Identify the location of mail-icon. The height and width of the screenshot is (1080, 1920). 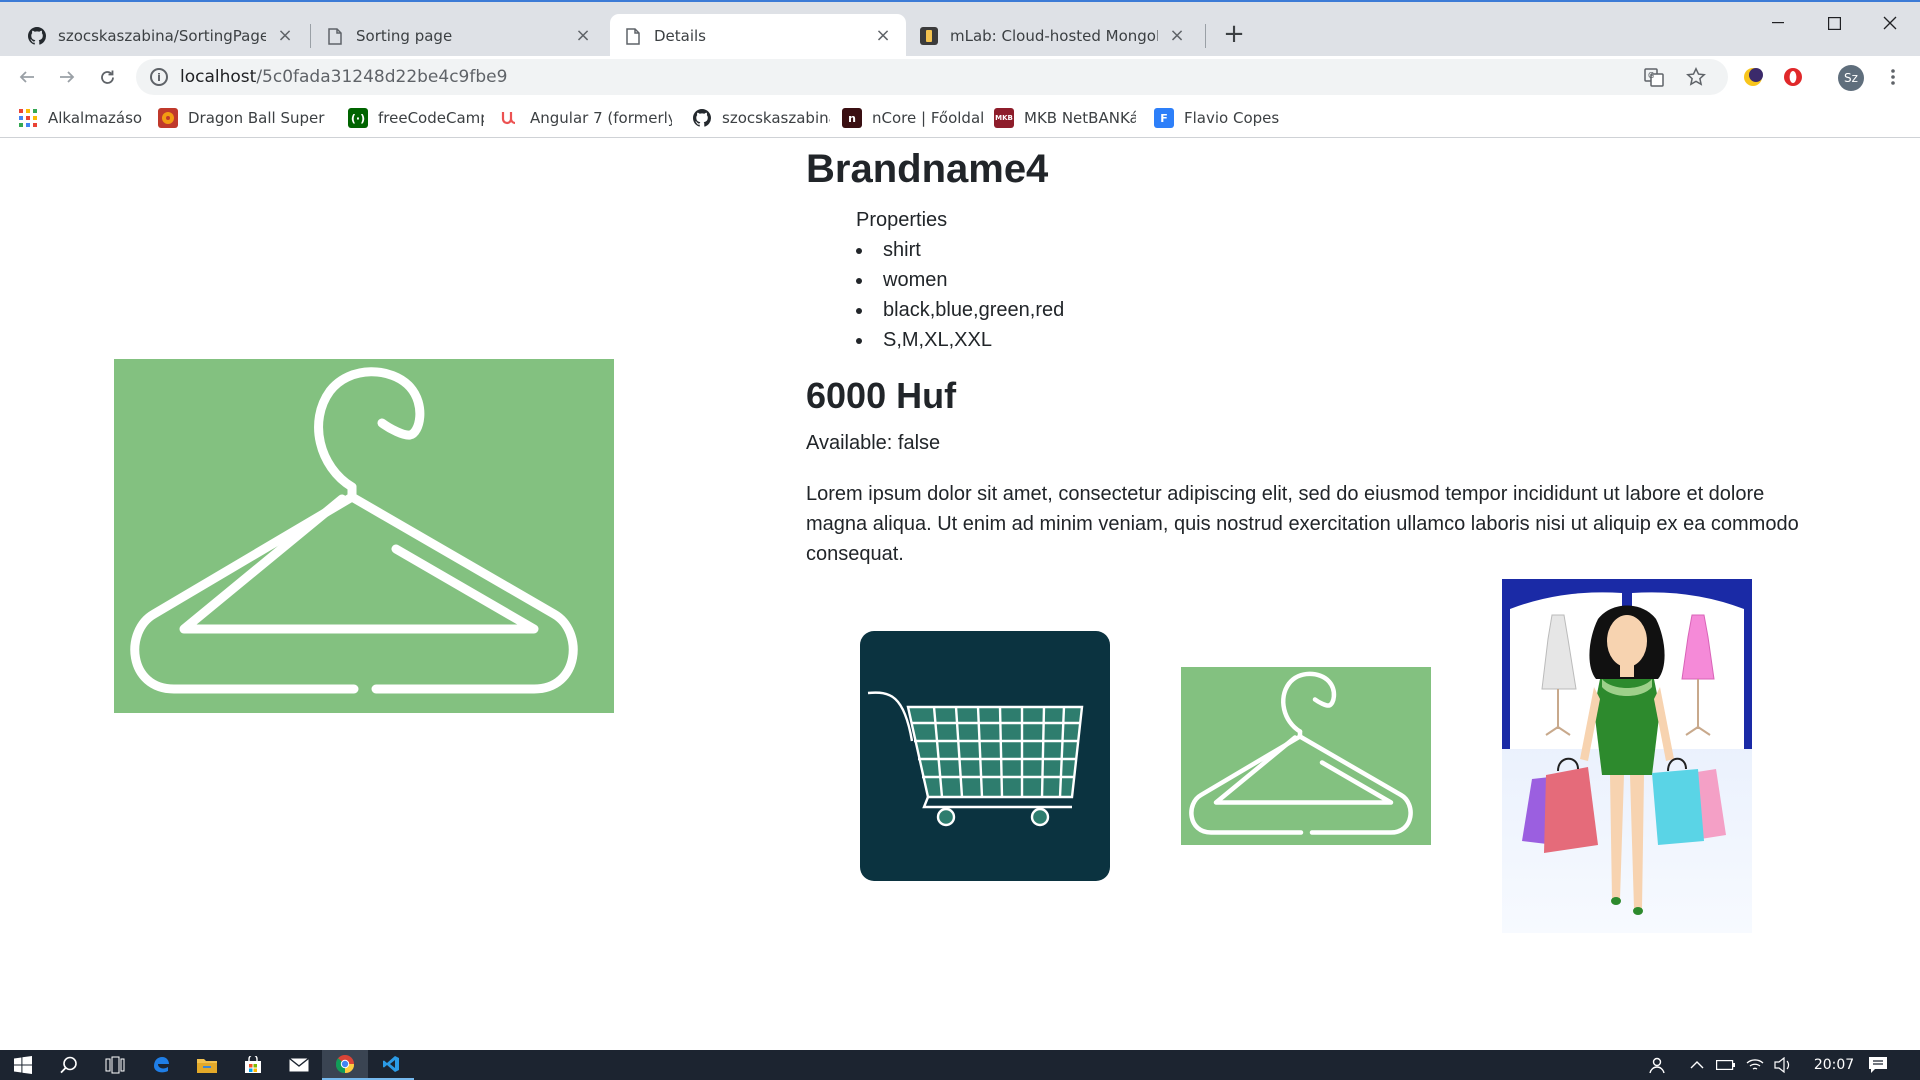
(299, 1065).